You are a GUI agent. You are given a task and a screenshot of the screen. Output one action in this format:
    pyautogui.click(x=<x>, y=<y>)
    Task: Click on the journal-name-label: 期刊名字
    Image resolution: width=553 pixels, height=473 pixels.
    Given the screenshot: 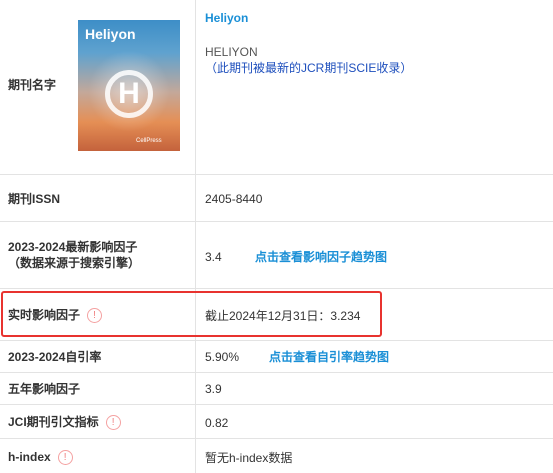 What is the action you would take?
    pyautogui.click(x=32, y=85)
    